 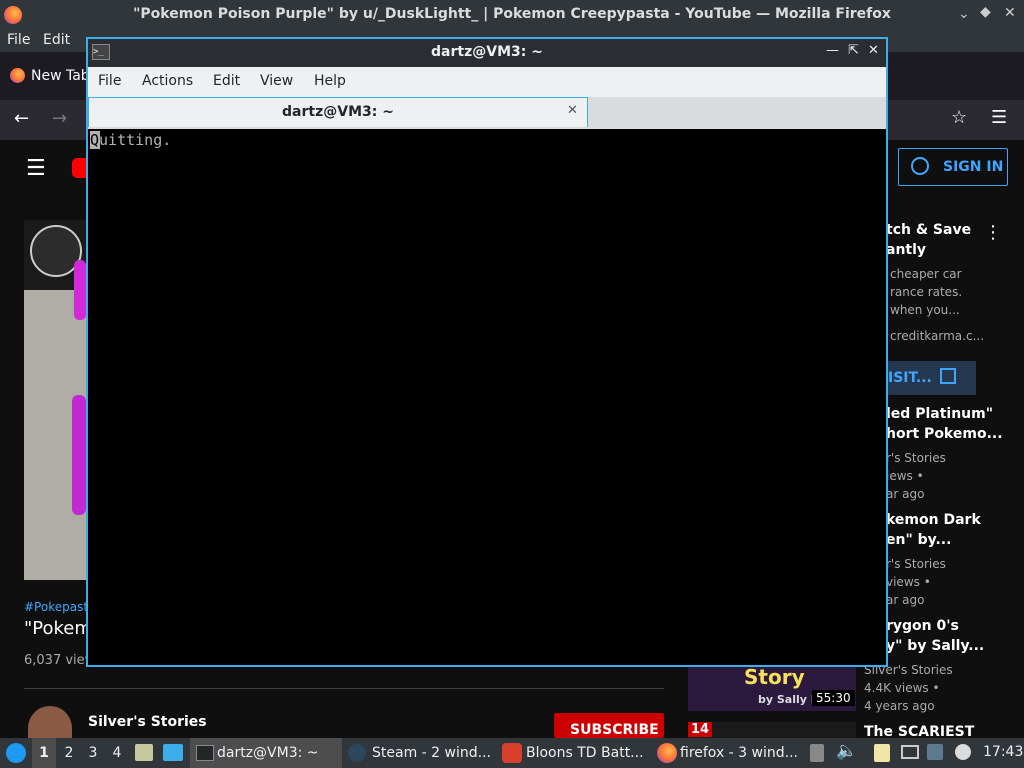 I want to click on file-manager-icon, so click(x=144, y=752).